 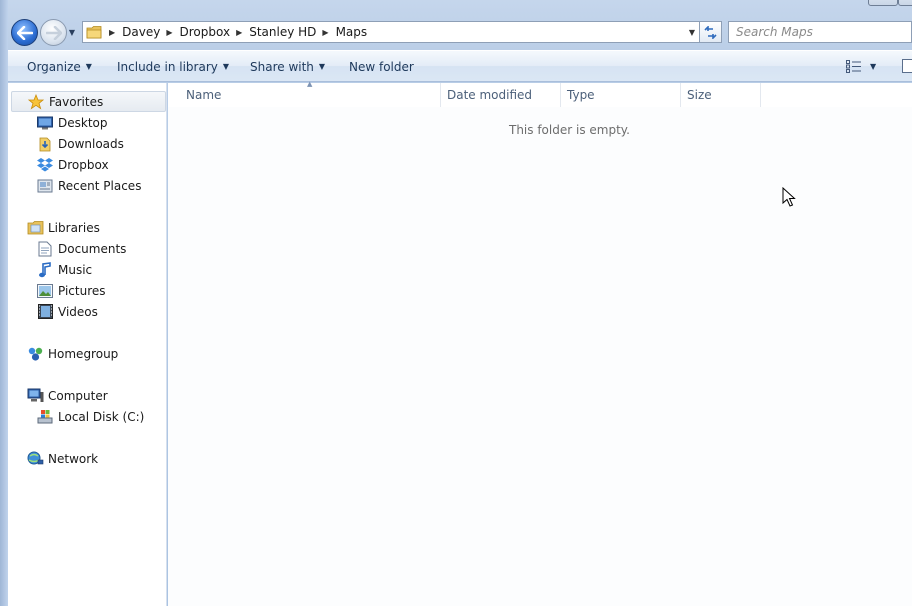 What do you see at coordinates (64, 269) in the screenshot?
I see `sidebar-item-music: Music` at bounding box center [64, 269].